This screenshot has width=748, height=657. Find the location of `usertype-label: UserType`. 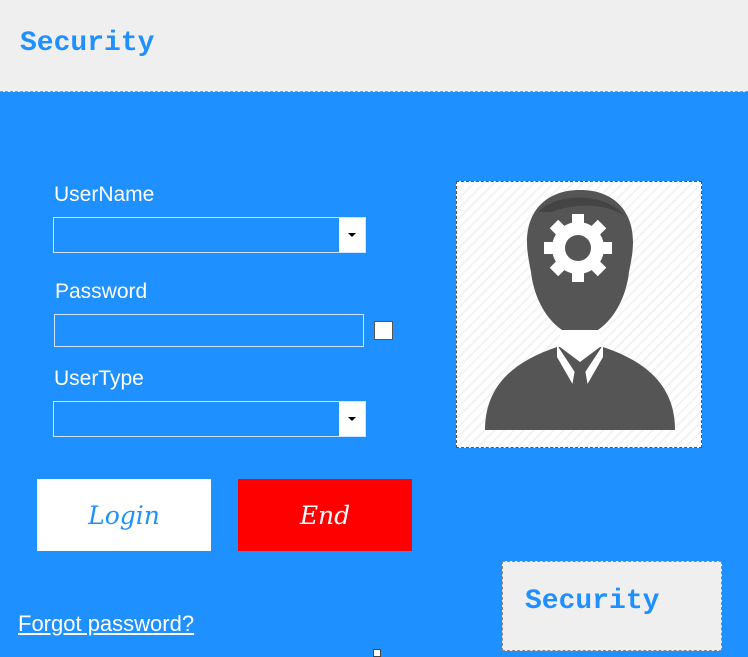

usertype-label: UserType is located at coordinates (99, 378).